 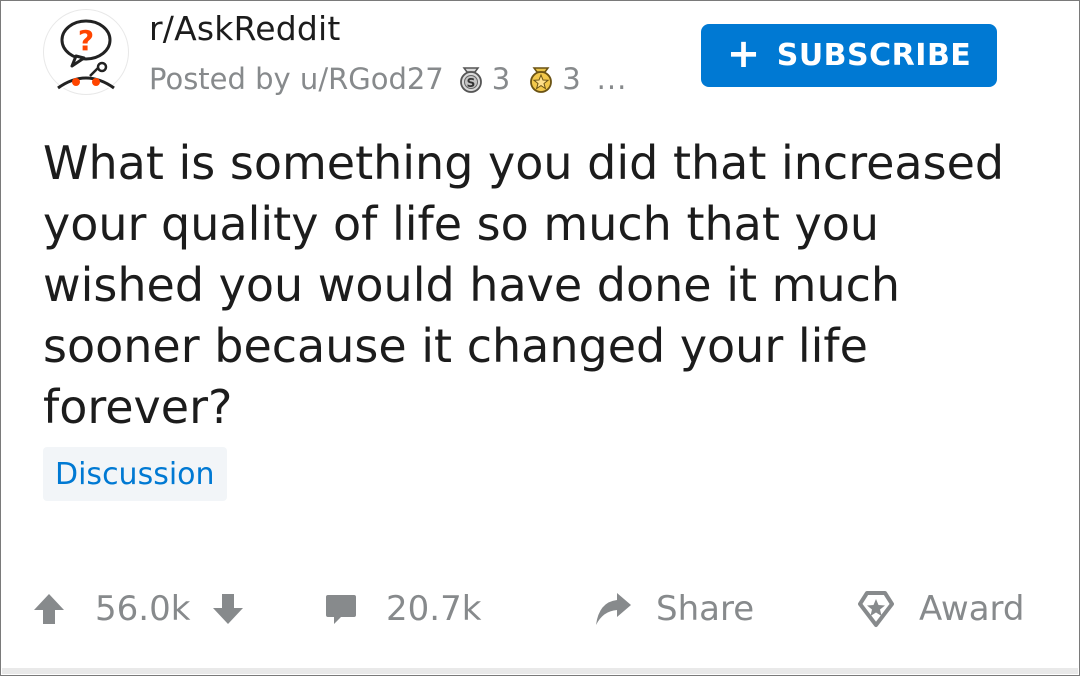 What do you see at coordinates (743, 53) in the screenshot?
I see `plus-icon: +` at bounding box center [743, 53].